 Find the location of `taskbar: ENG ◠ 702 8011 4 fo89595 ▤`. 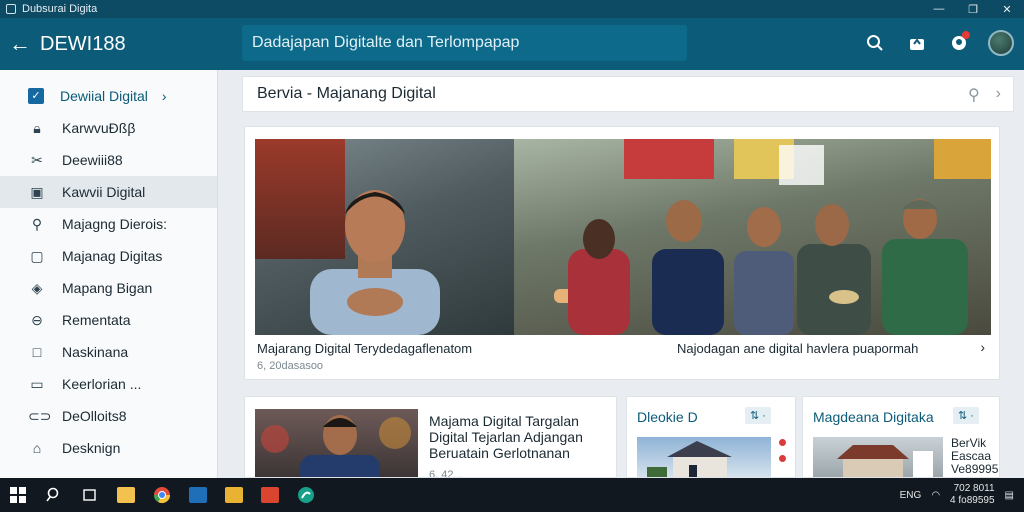

taskbar: ENG ◠ 702 8011 4 fo89595 ▤ is located at coordinates (512, 495).